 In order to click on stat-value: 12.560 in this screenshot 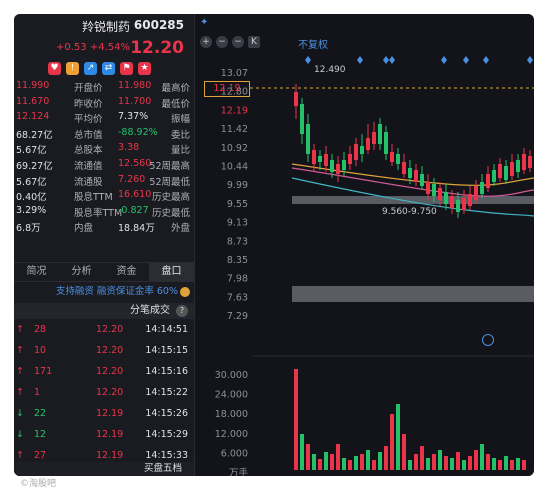, I will do `click(135, 163)`.